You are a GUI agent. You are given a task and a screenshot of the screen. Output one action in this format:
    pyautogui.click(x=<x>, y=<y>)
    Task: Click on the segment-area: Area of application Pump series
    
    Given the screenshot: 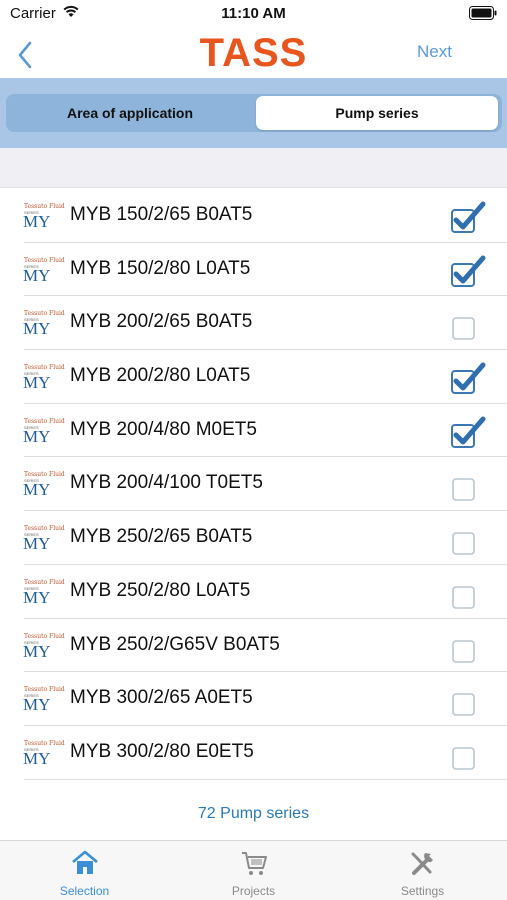 What is the action you would take?
    pyautogui.click(x=253, y=113)
    